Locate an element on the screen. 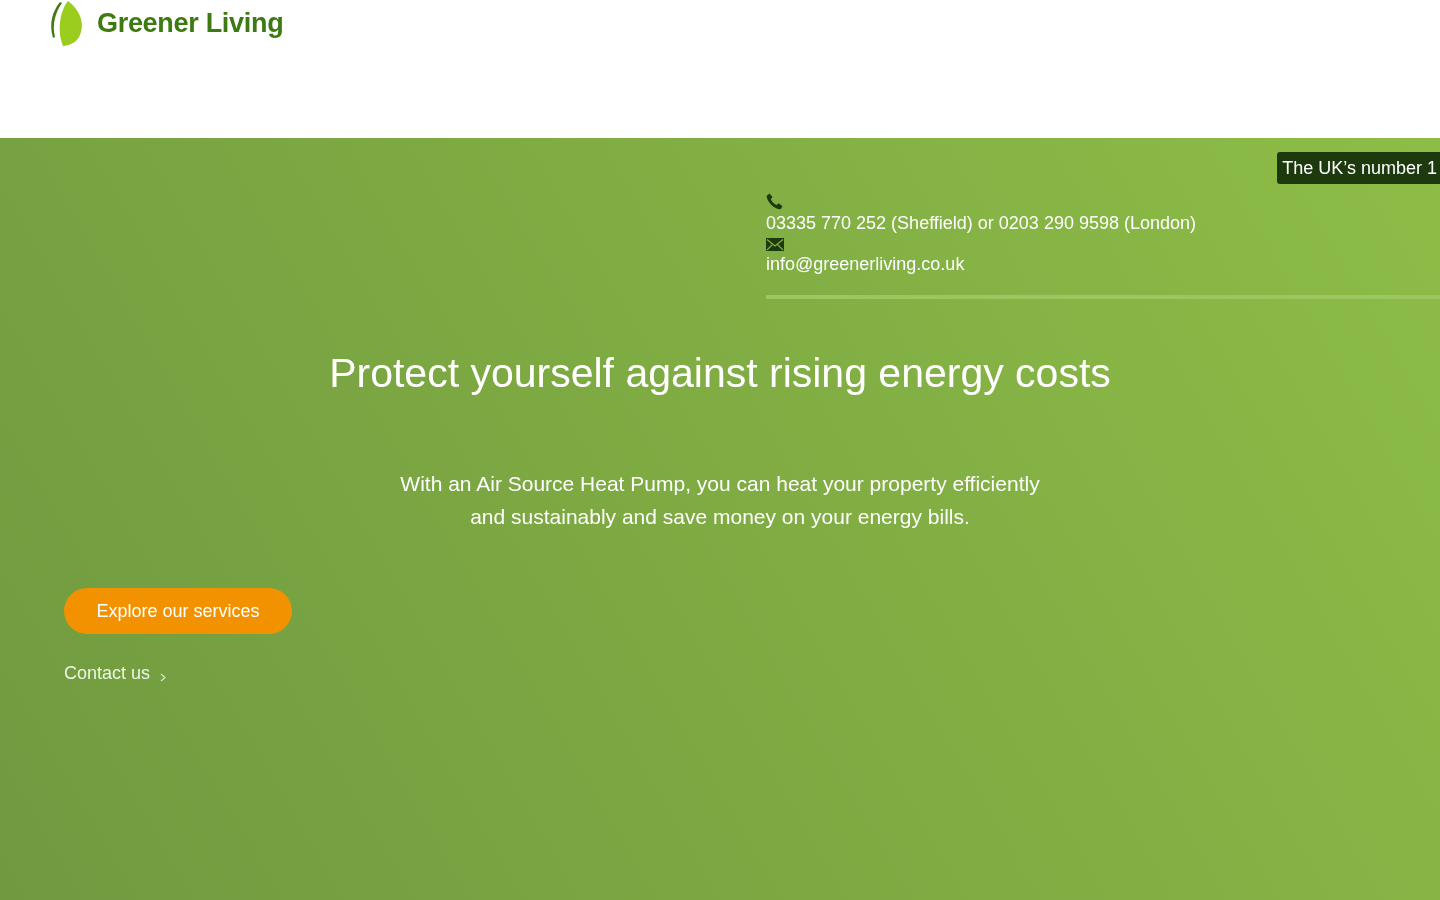 The width and height of the screenshot is (1440, 900). leaf-logo-icon is located at coordinates (66, 23).